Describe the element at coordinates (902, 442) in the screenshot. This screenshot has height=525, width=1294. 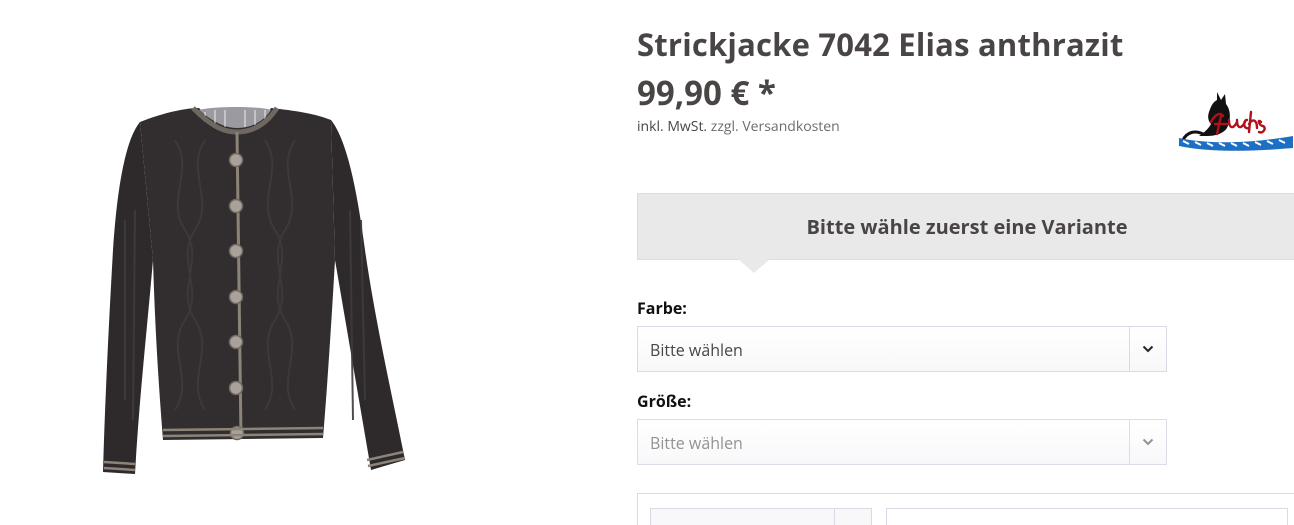
I see `size-select: Bitte wählen` at that location.